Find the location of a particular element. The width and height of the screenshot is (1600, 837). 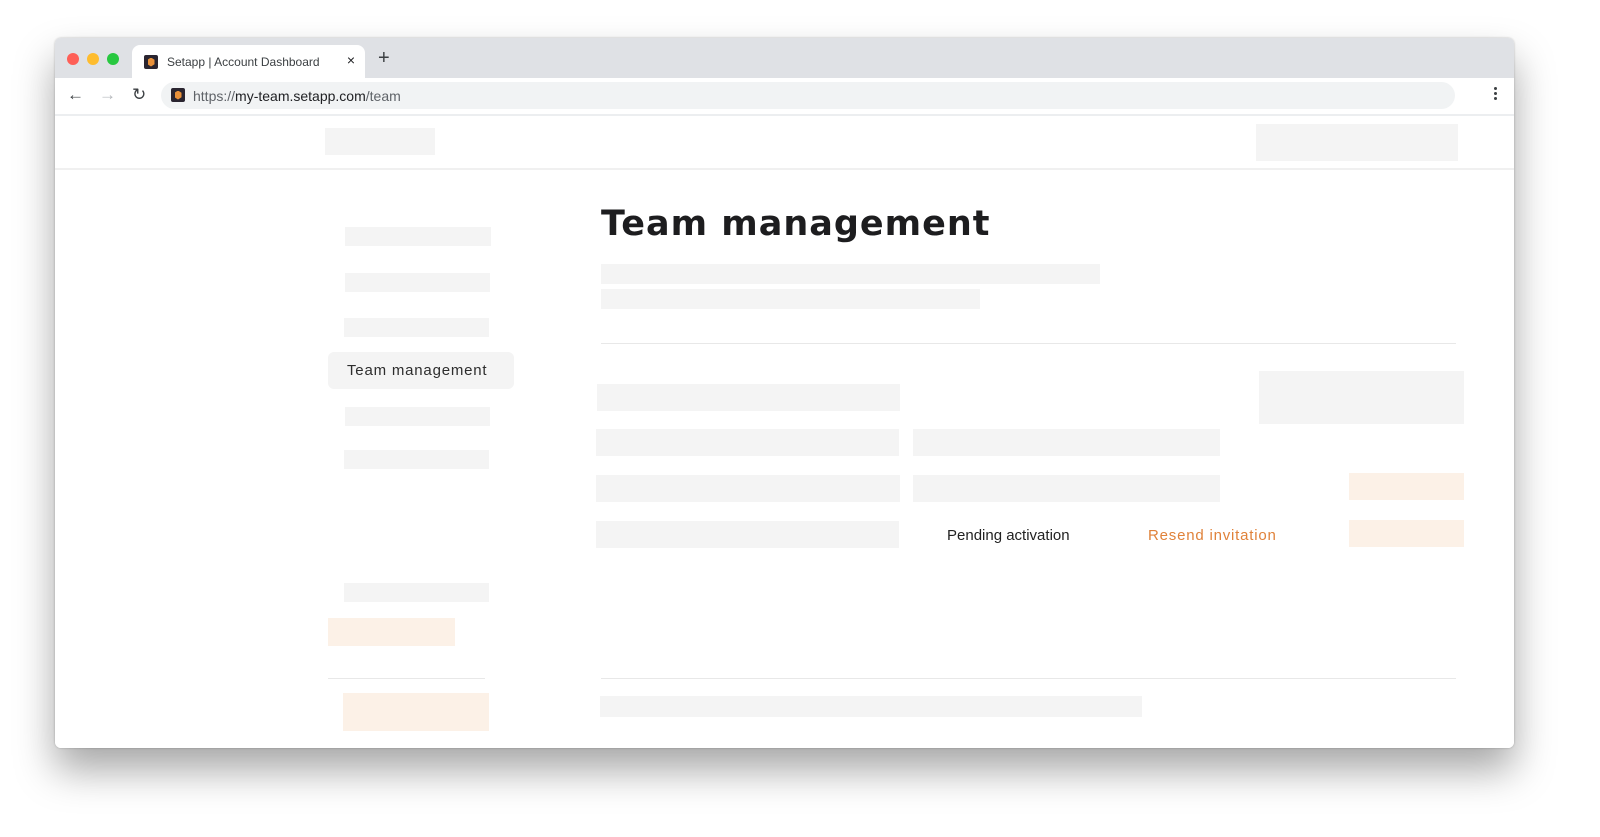

minimize-window-button is located at coordinates (93, 59).